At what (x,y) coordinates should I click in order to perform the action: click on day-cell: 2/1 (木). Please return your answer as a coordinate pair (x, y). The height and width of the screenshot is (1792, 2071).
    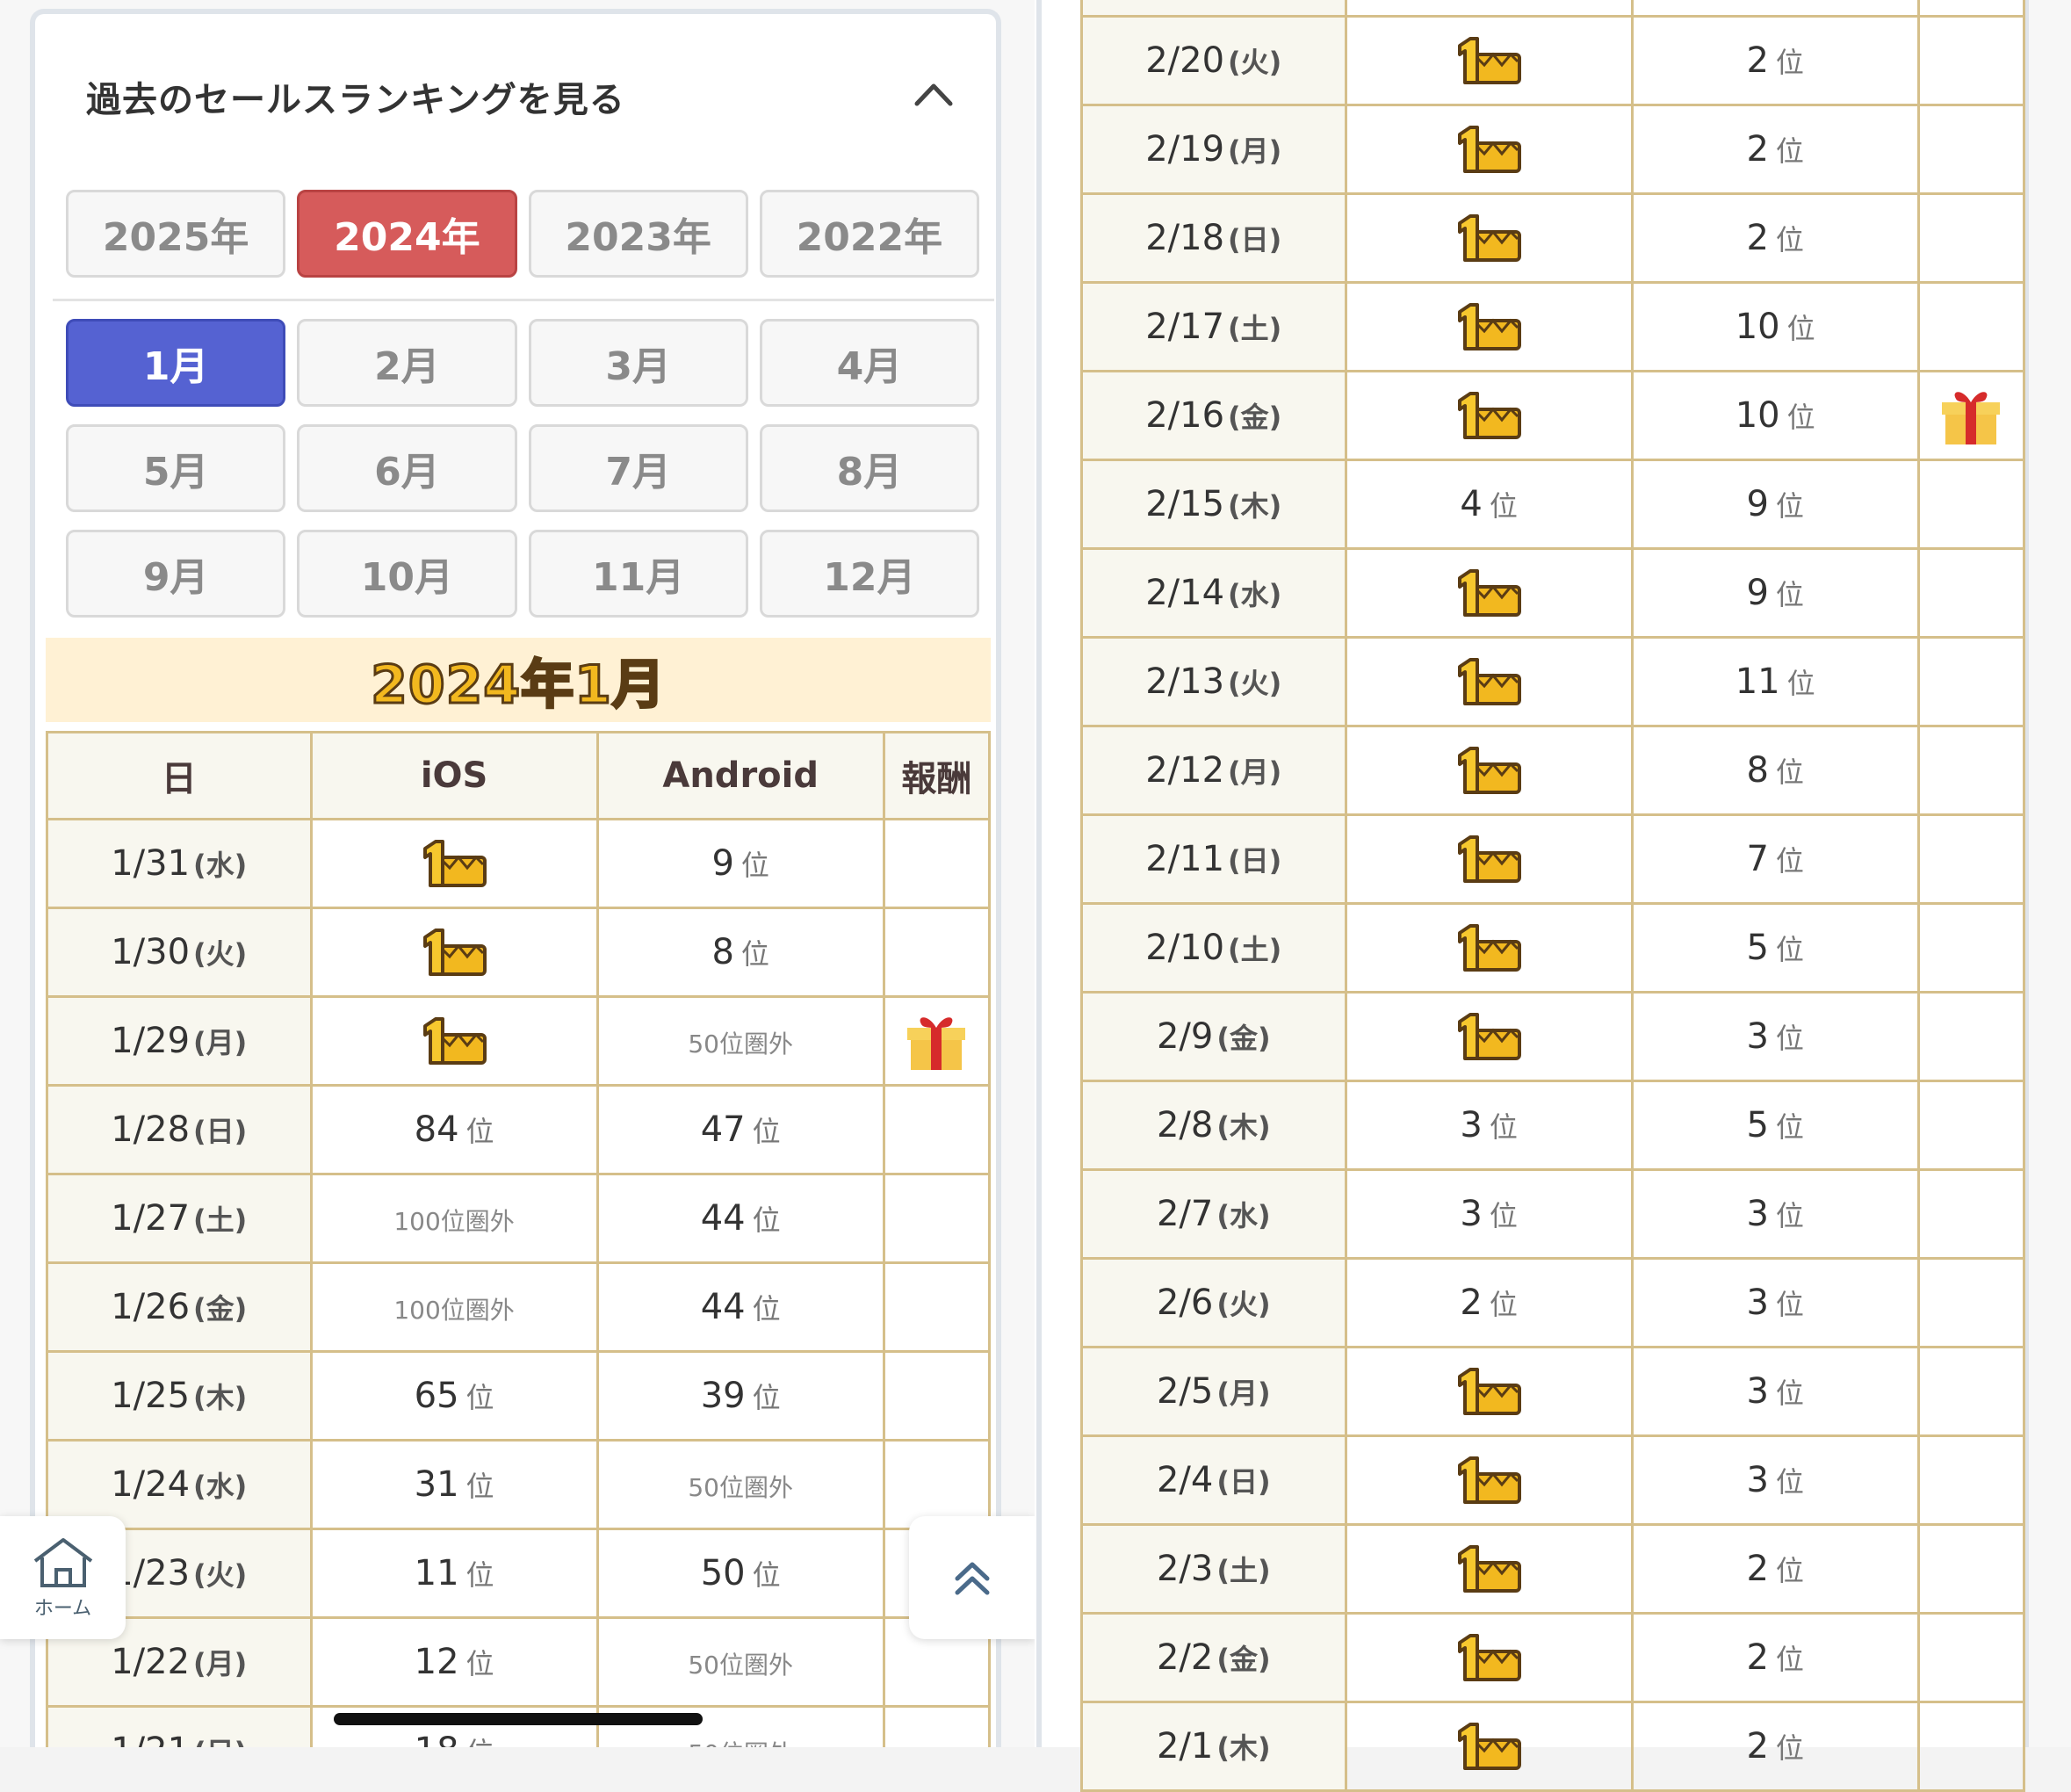
    Looking at the image, I should click on (1214, 1746).